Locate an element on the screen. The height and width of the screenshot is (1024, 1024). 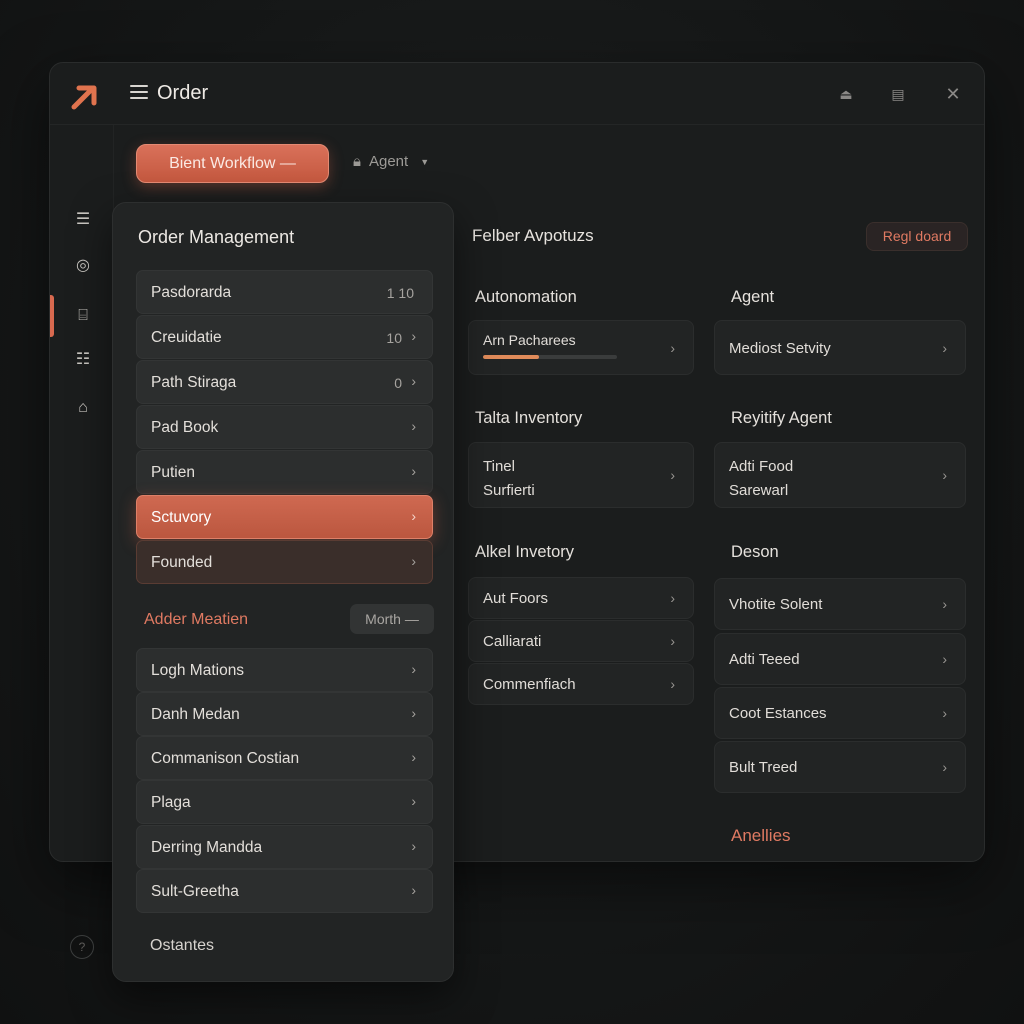
app-logo-arrow-icon is located at coordinates (84, 97).